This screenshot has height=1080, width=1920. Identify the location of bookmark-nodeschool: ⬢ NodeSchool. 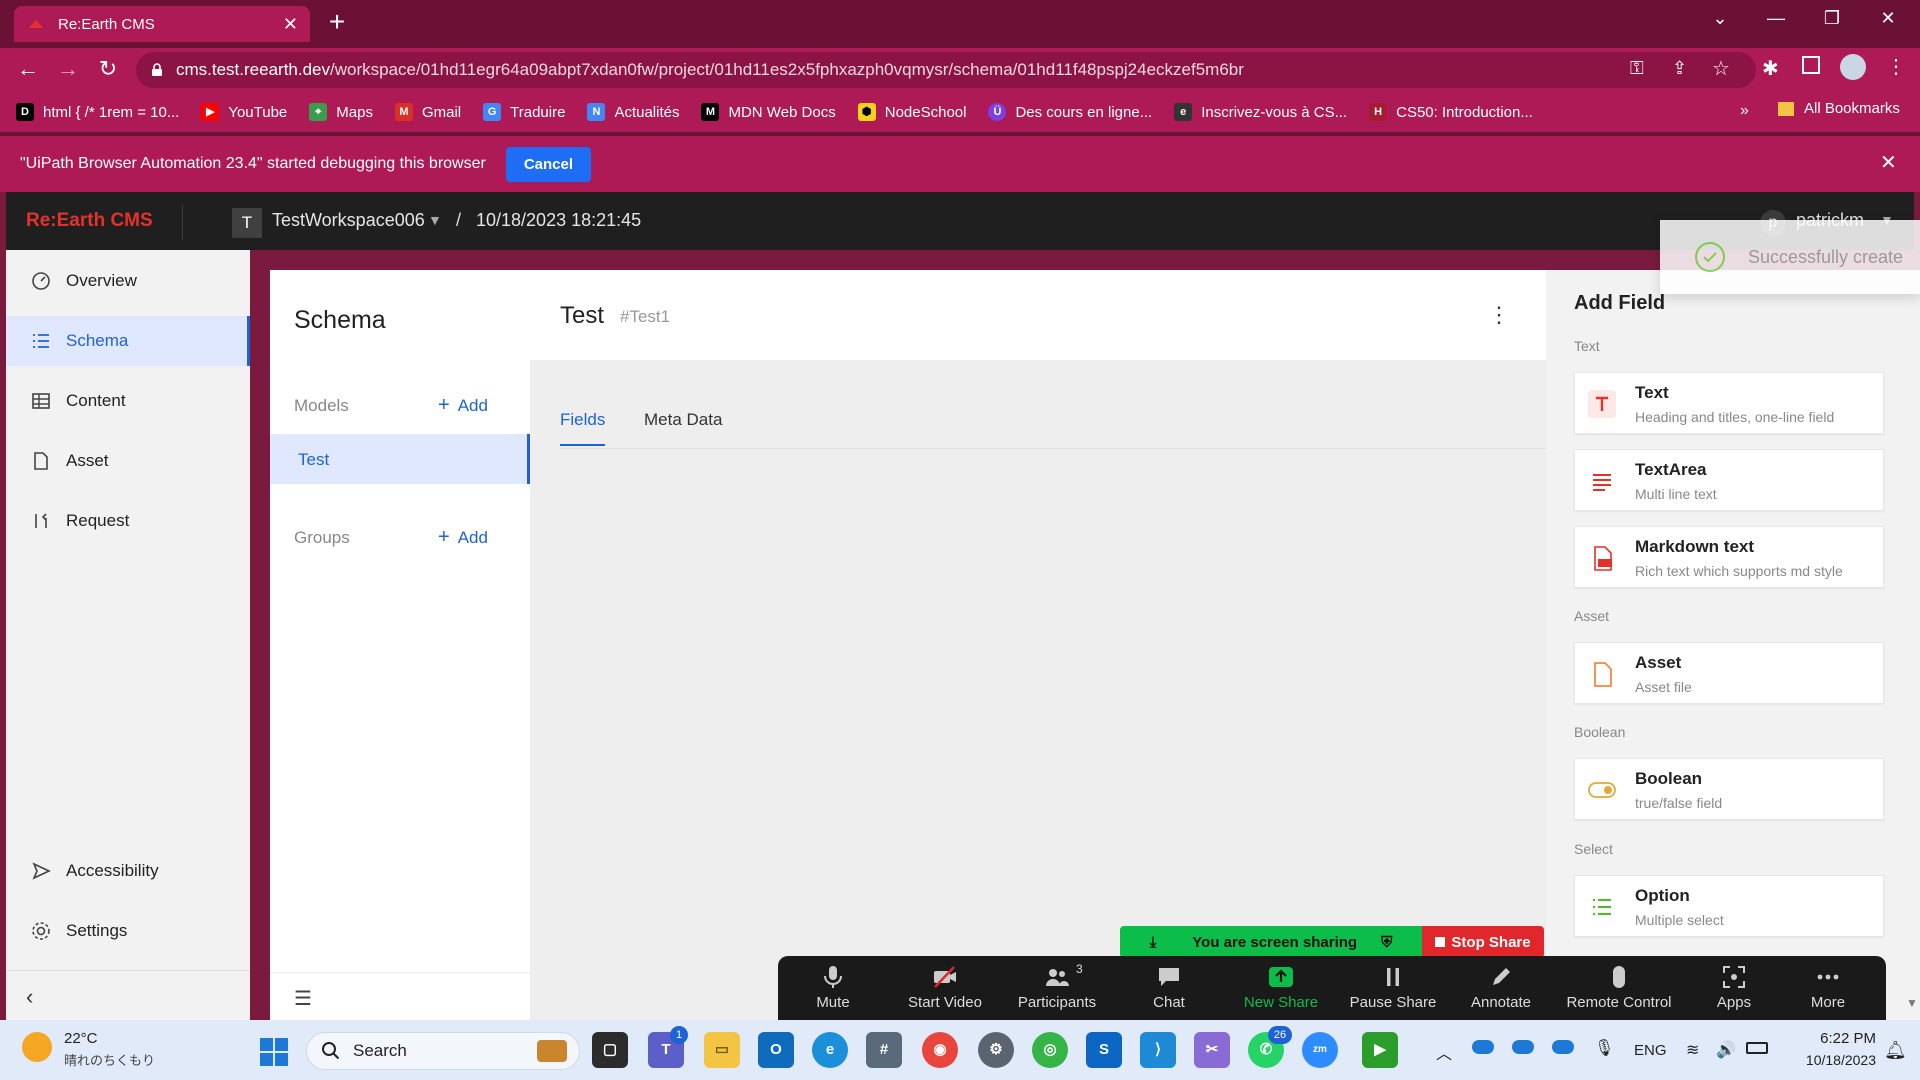
(911, 112).